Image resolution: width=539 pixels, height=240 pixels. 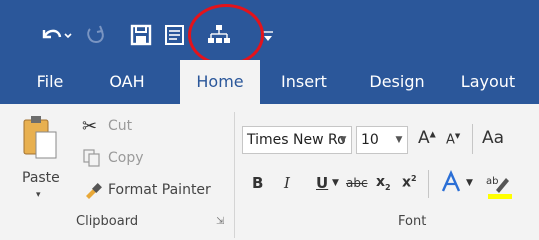 I want to click on paintbrush-icon, so click(x=94, y=191).